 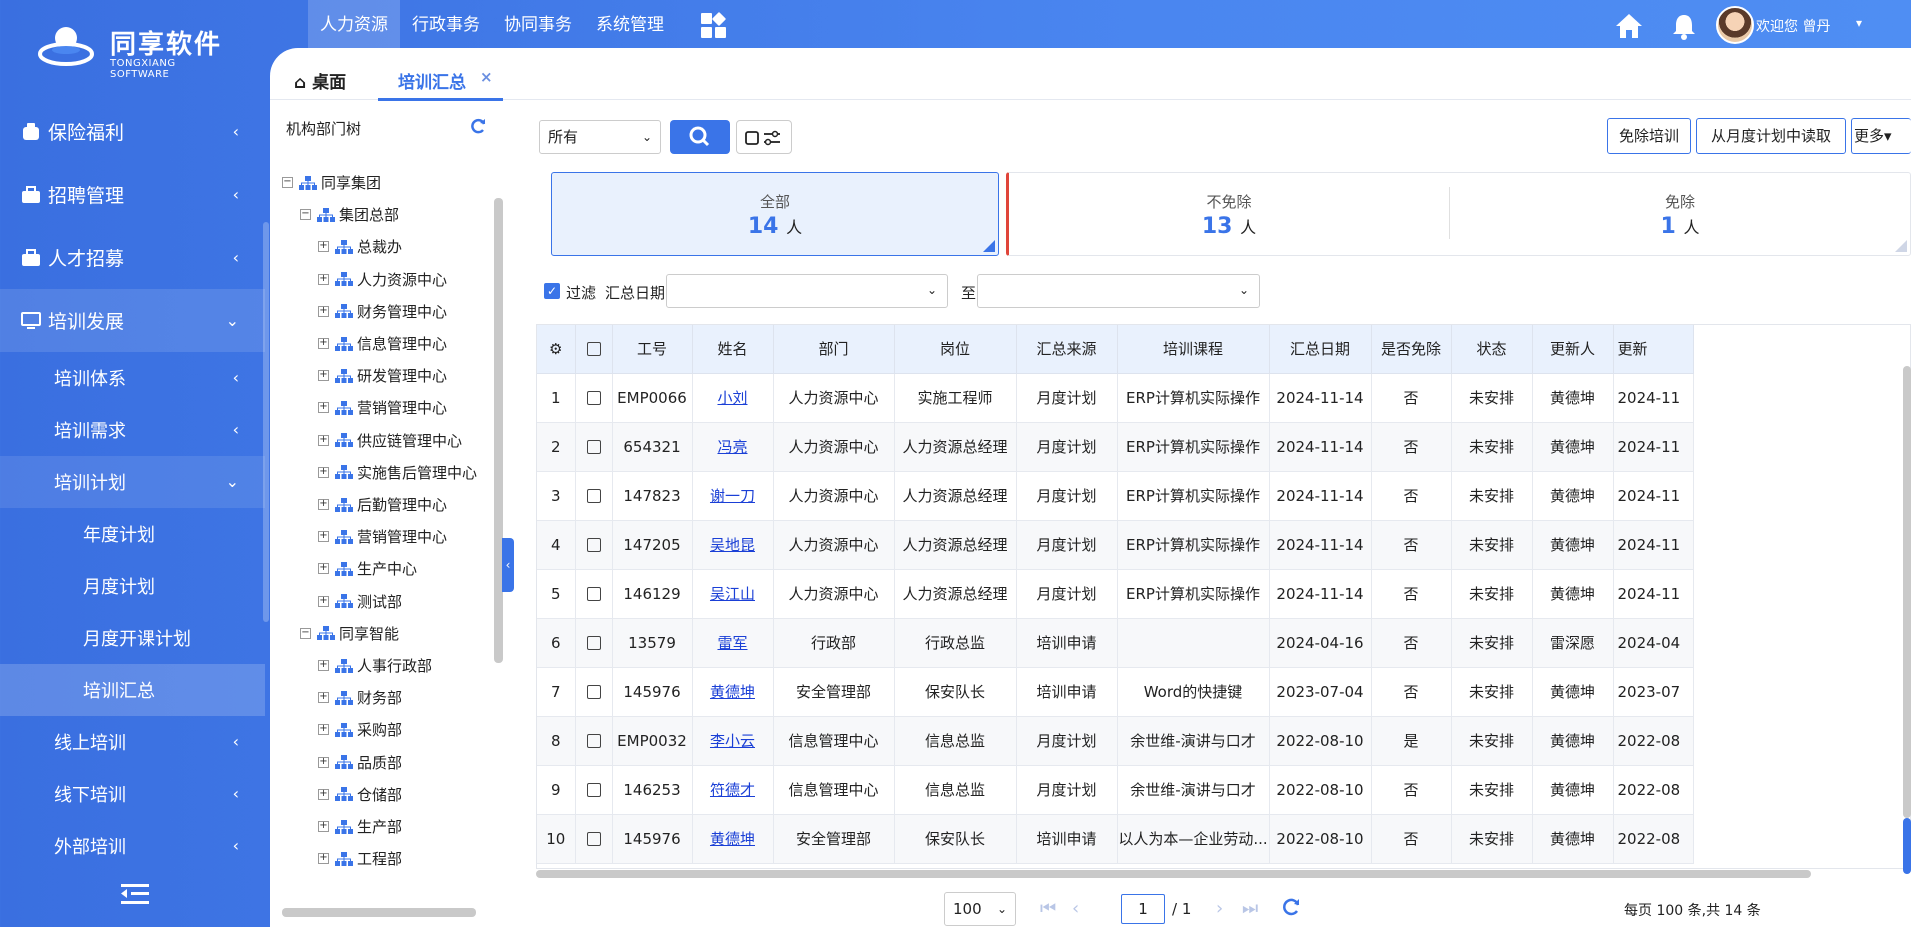 What do you see at coordinates (349, 214) in the screenshot?
I see `tree-node: − 集团总部` at bounding box center [349, 214].